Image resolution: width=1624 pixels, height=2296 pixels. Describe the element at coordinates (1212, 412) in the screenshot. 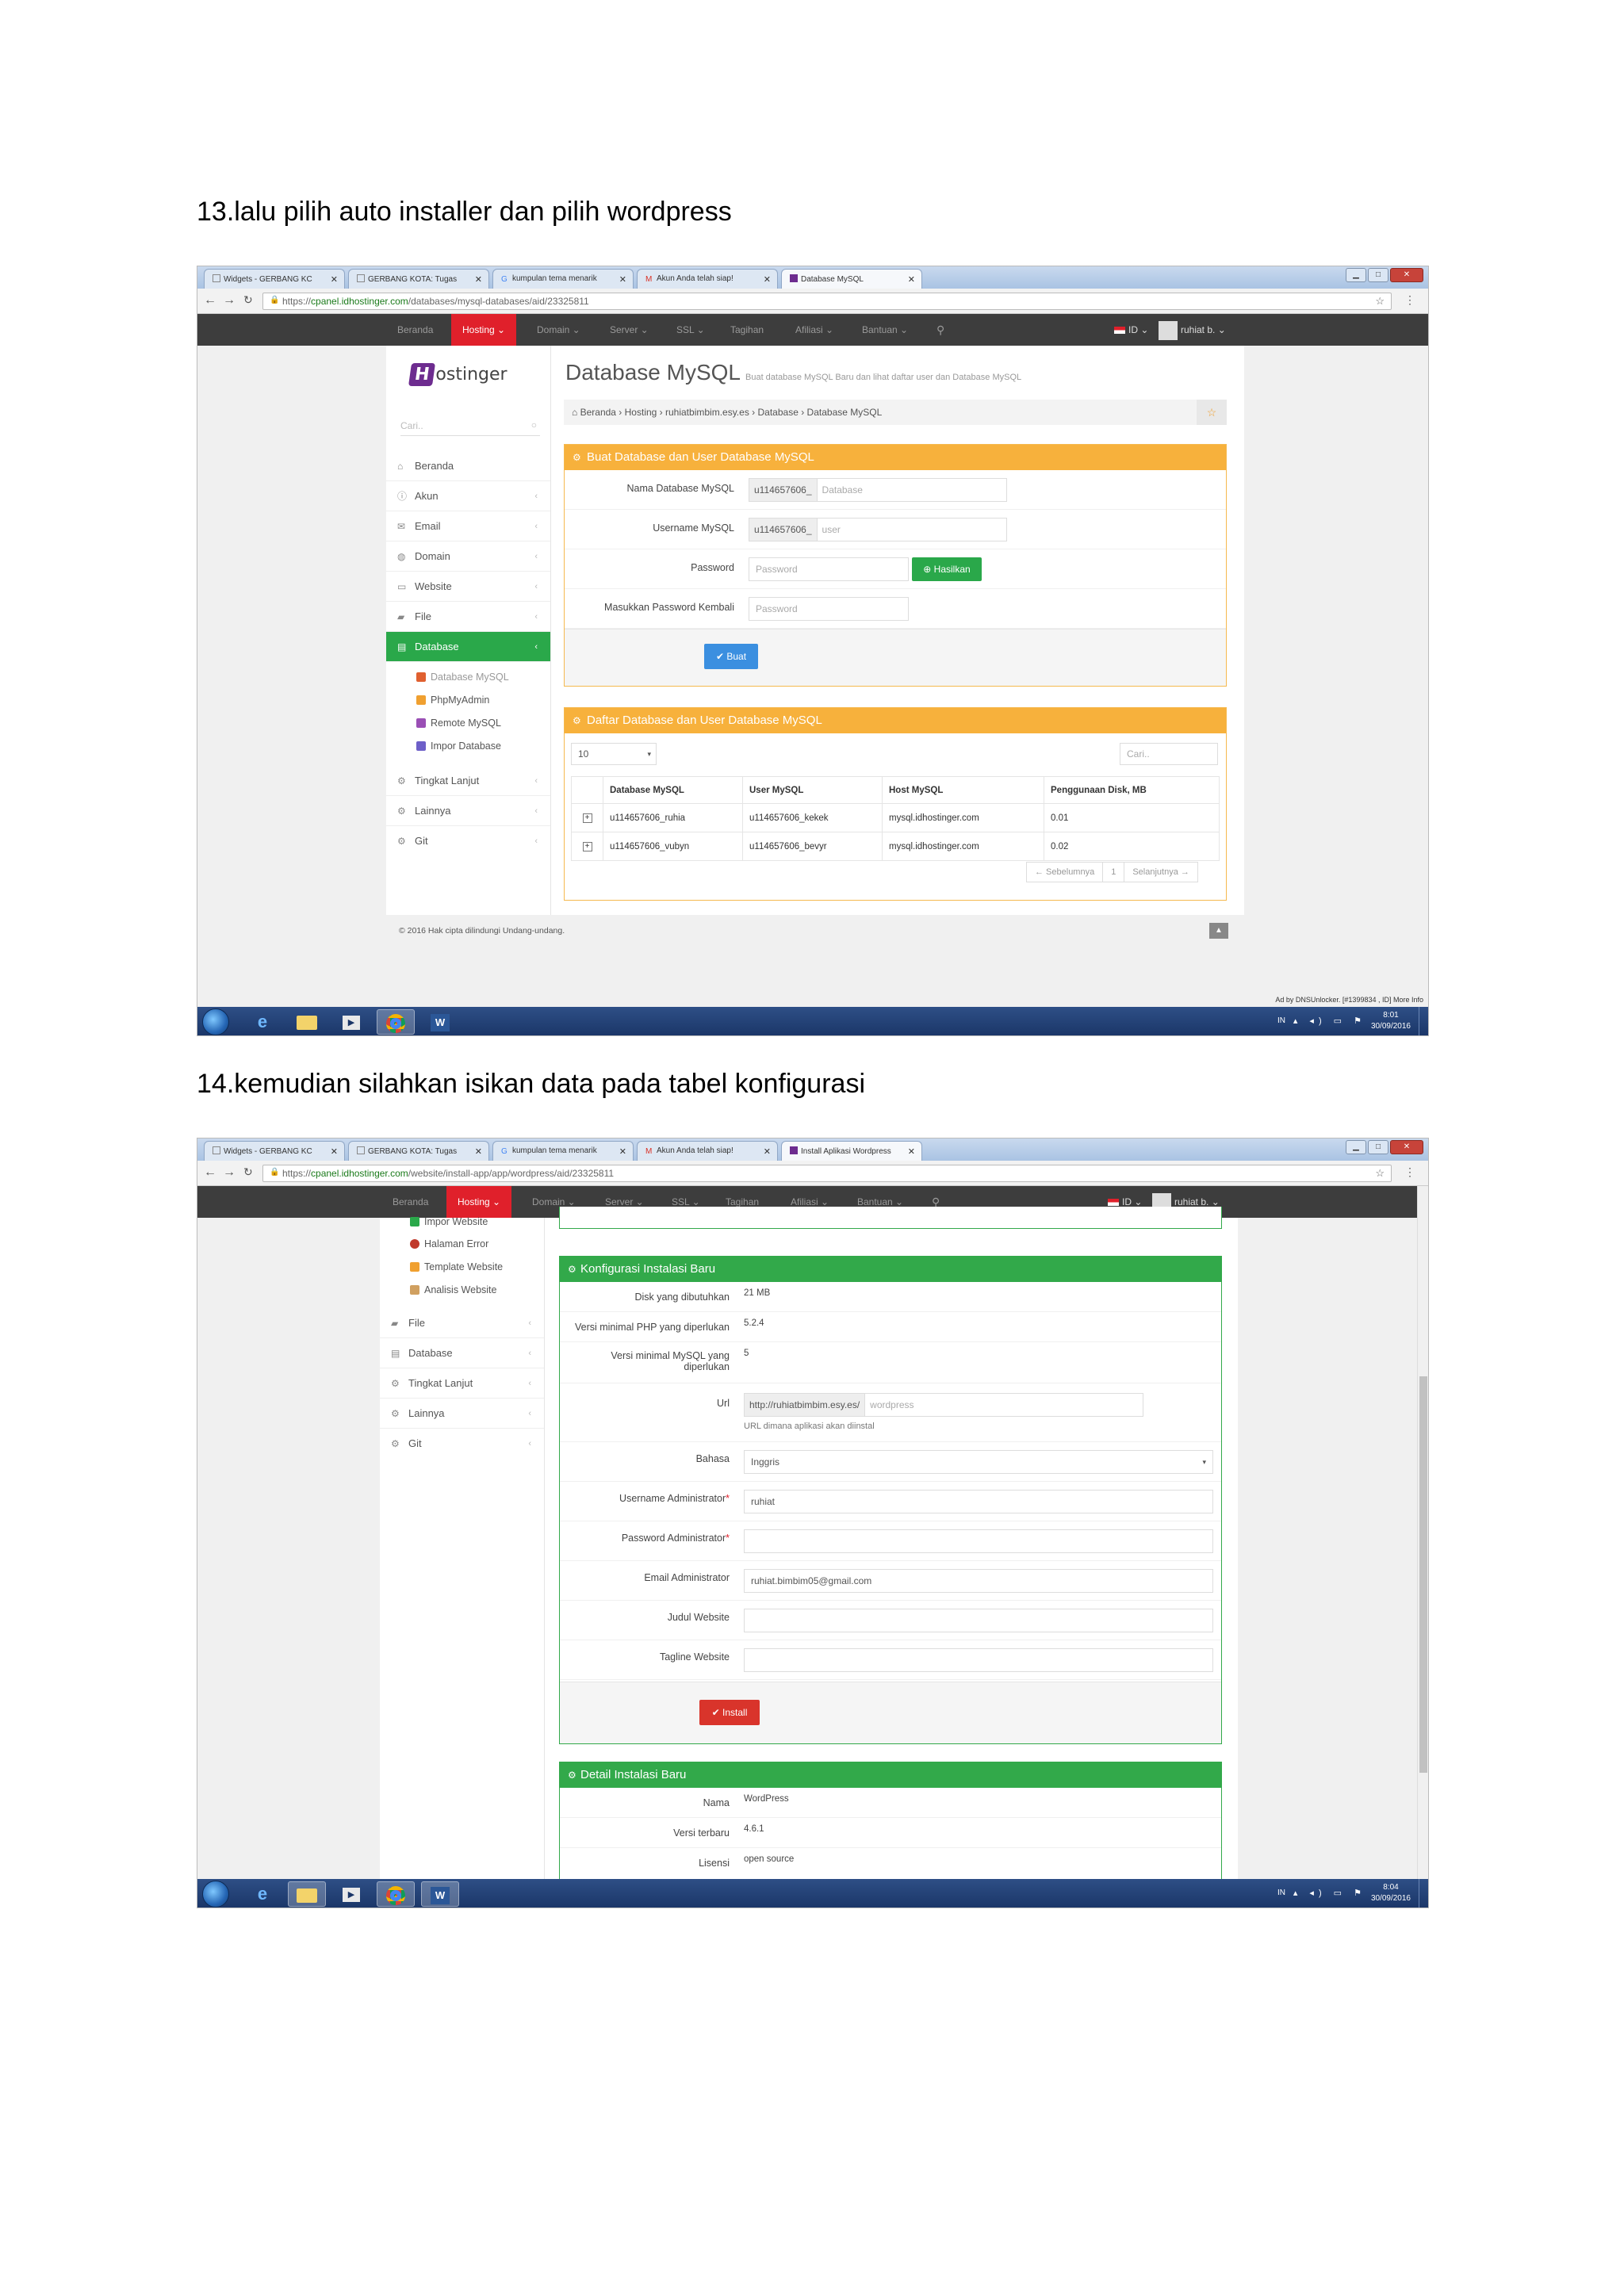

I see `favorite-star-icon: ☆` at that location.